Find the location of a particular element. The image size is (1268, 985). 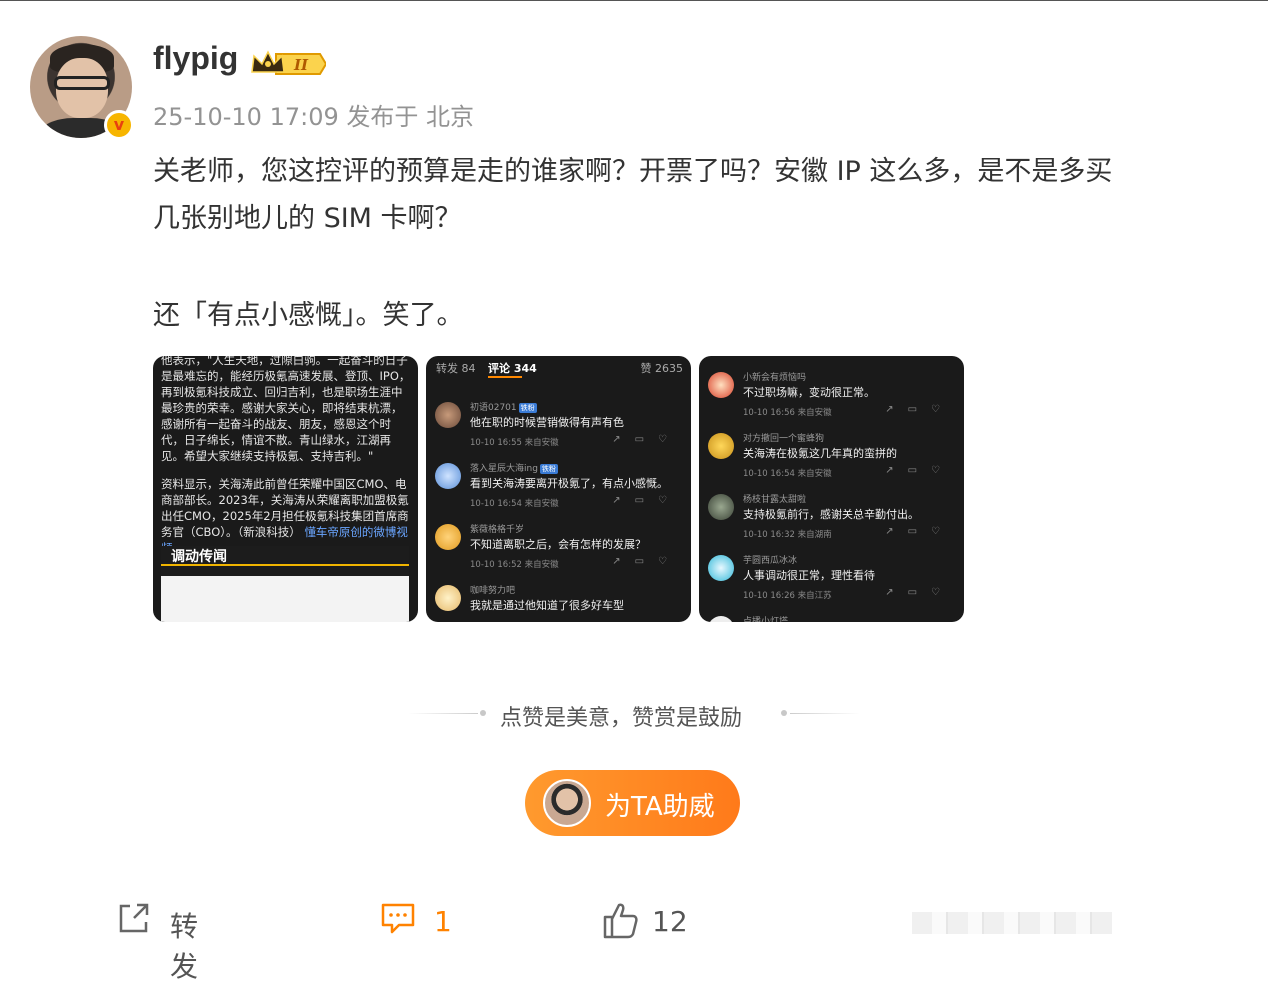

like-count: 12 is located at coordinates (670, 921).